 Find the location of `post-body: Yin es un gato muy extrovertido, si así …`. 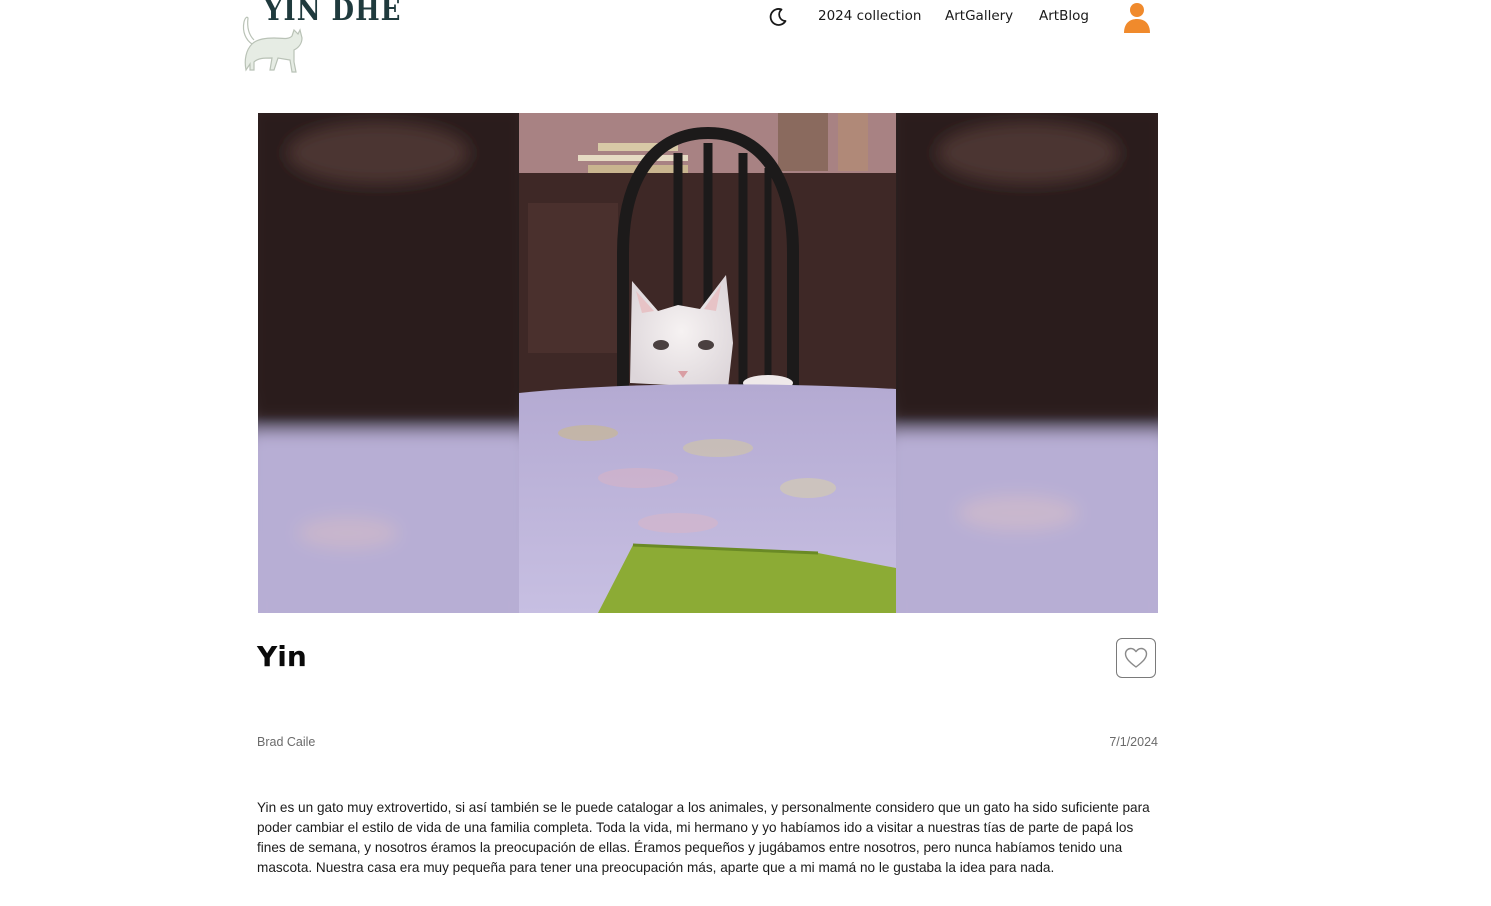

post-body: Yin es un gato muy extrovertido, si así … is located at coordinates (703, 837).